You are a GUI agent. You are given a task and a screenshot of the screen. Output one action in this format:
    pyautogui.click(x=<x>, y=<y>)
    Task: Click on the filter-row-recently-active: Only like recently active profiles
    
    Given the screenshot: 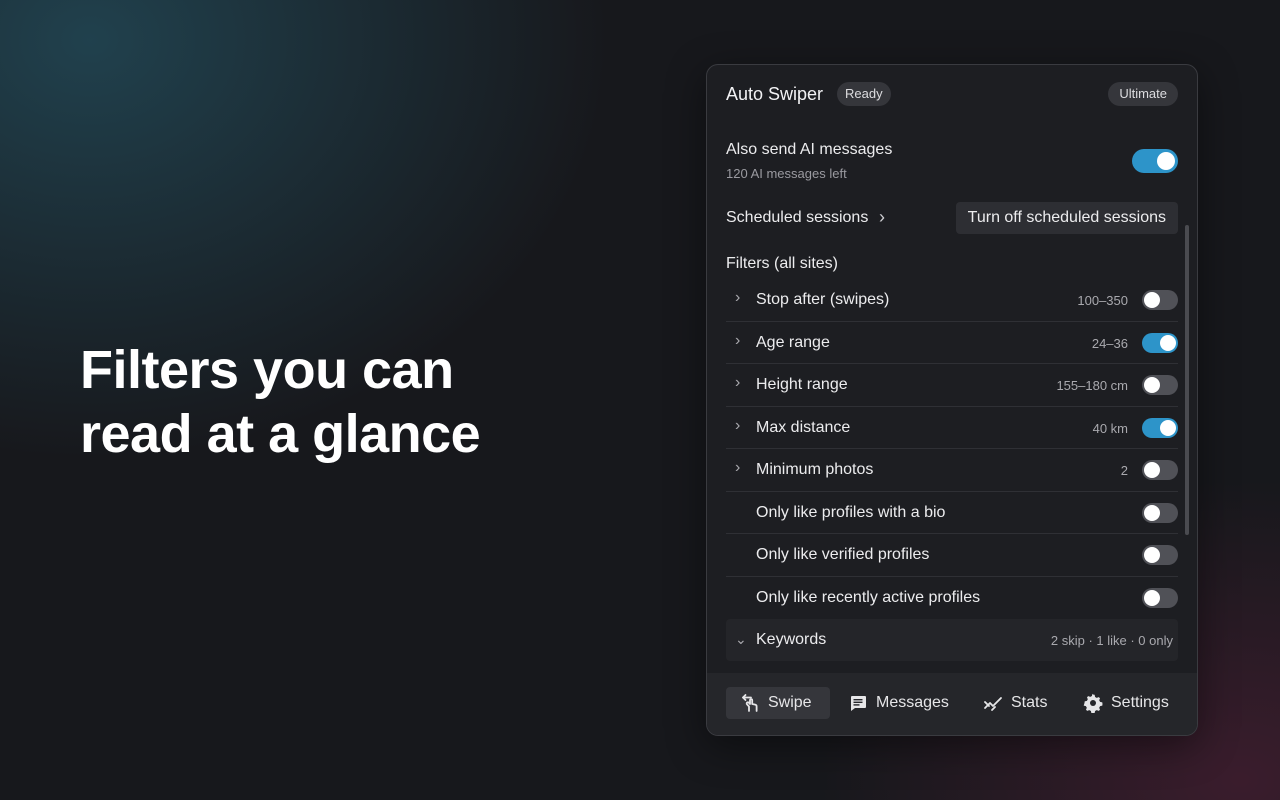 What is the action you would take?
    pyautogui.click(x=952, y=598)
    